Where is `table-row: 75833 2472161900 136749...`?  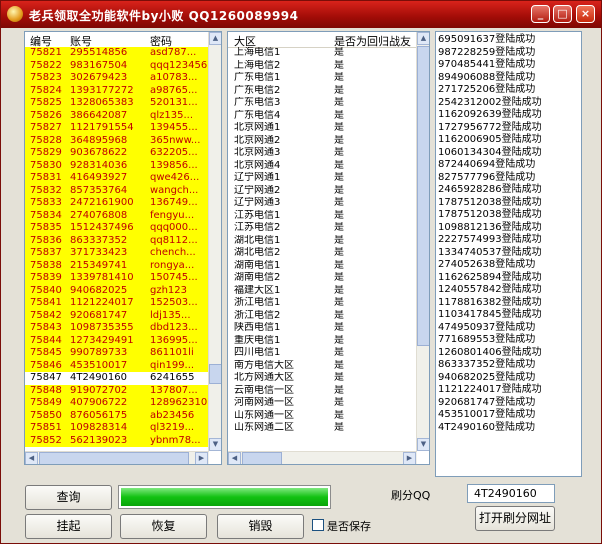 table-row: 75833 2472161900 136749... is located at coordinates (116, 203).